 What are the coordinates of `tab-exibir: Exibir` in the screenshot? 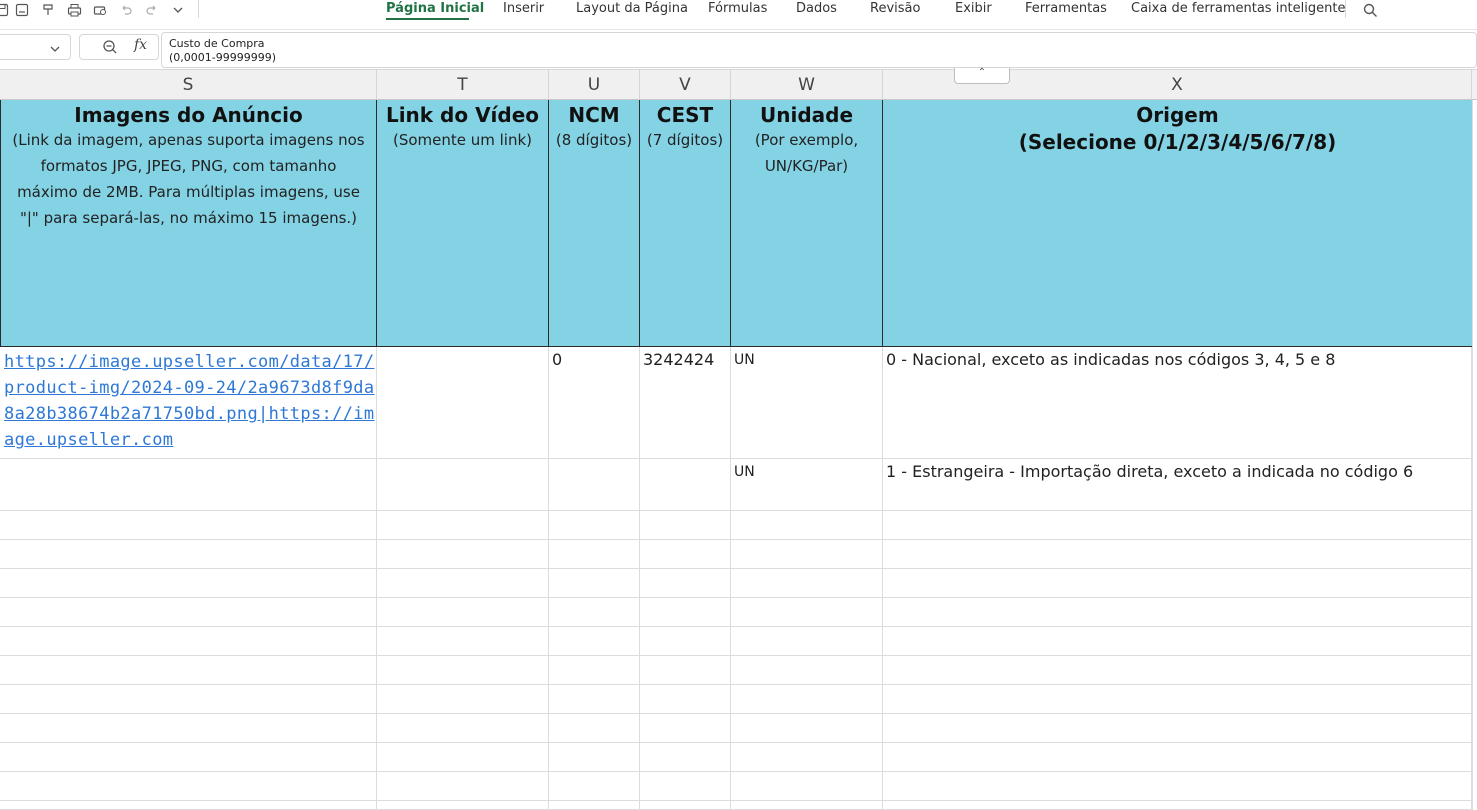 It's located at (973, 10).